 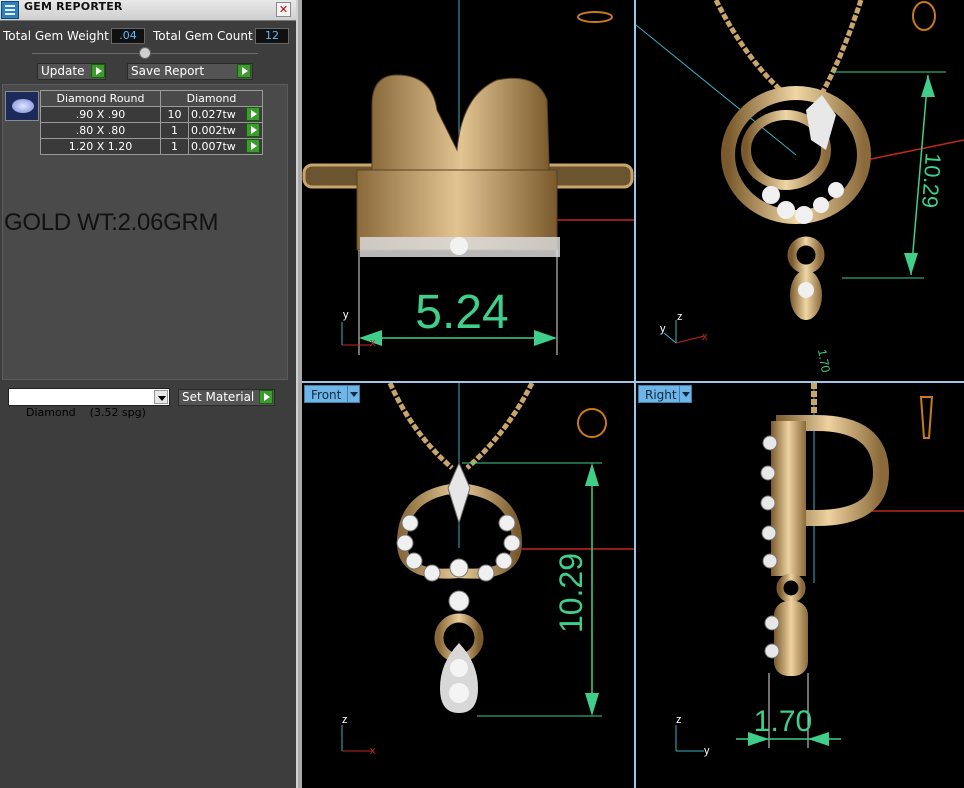 I want to click on window-titlebar: GEM REPORTER ✕, so click(x=148, y=10).